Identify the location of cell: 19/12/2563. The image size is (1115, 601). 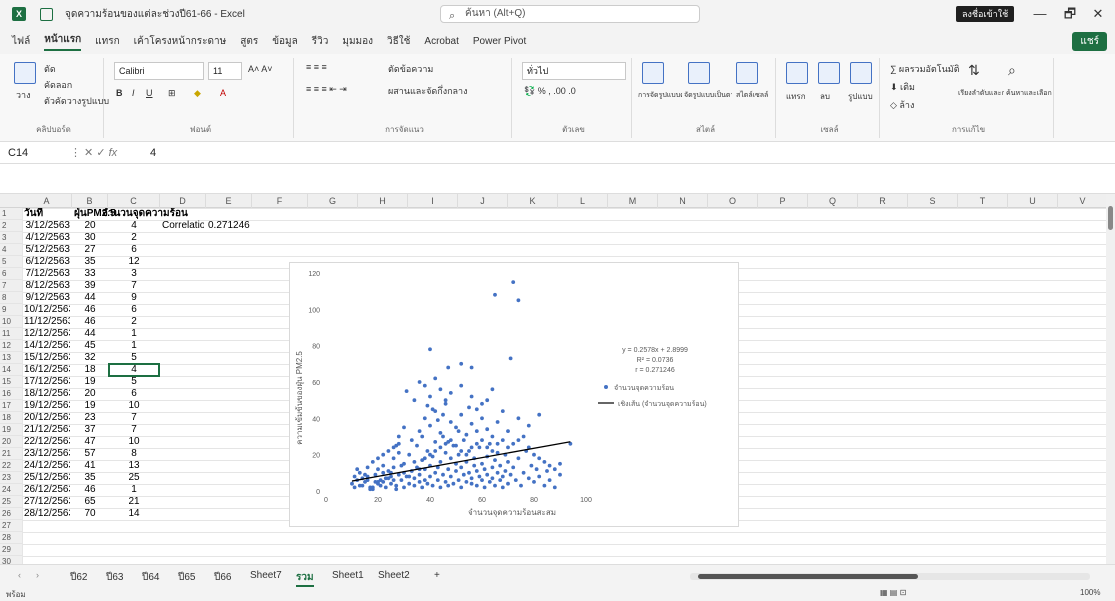
(47, 406).